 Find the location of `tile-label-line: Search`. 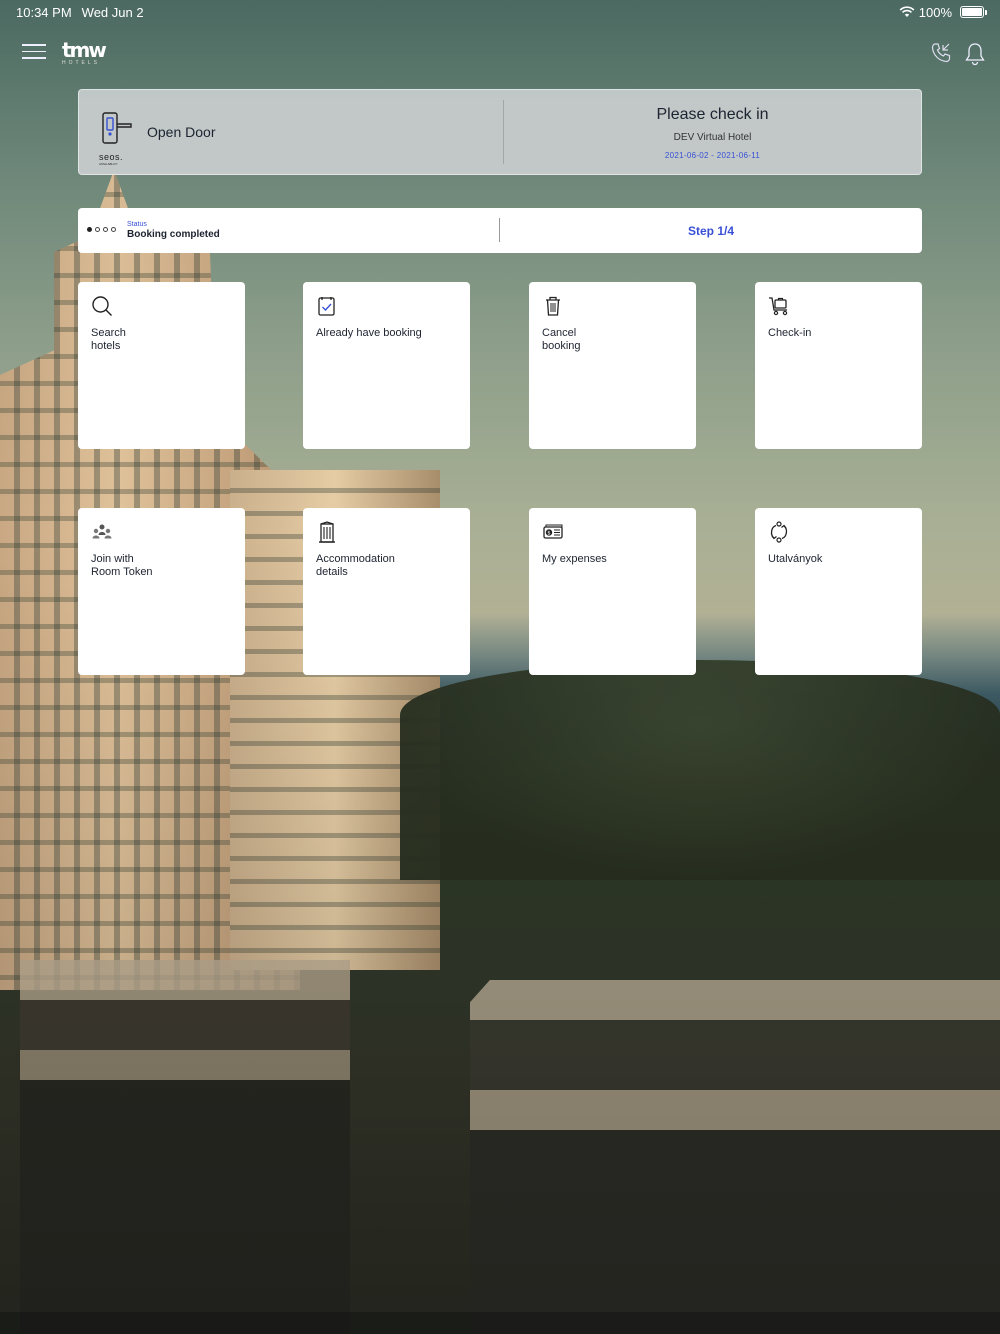

tile-label-line: Search is located at coordinates (108, 333).